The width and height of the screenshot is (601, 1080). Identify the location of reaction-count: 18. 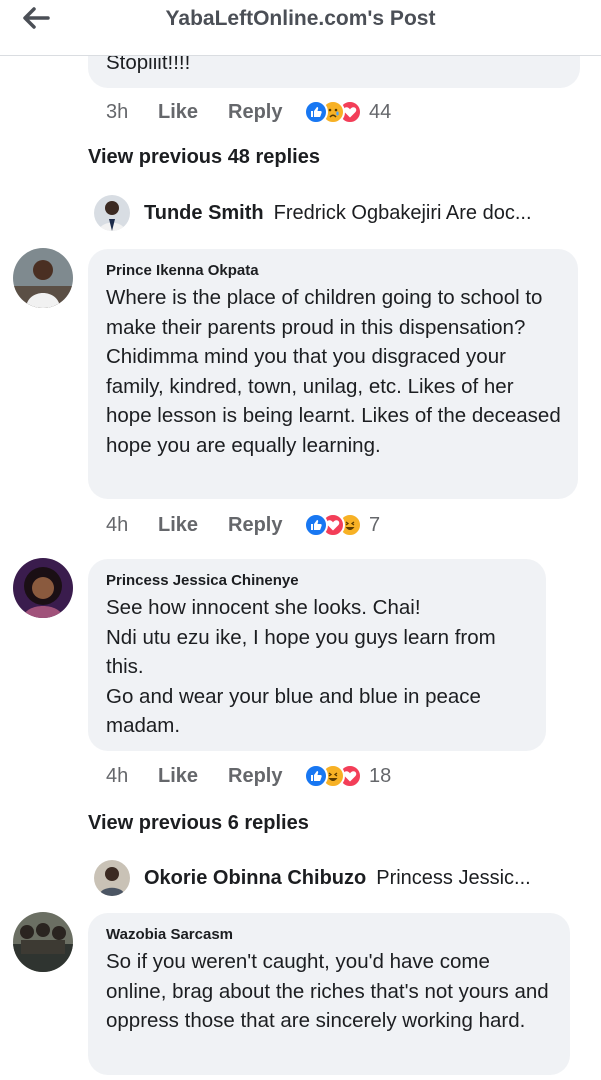
(380, 775).